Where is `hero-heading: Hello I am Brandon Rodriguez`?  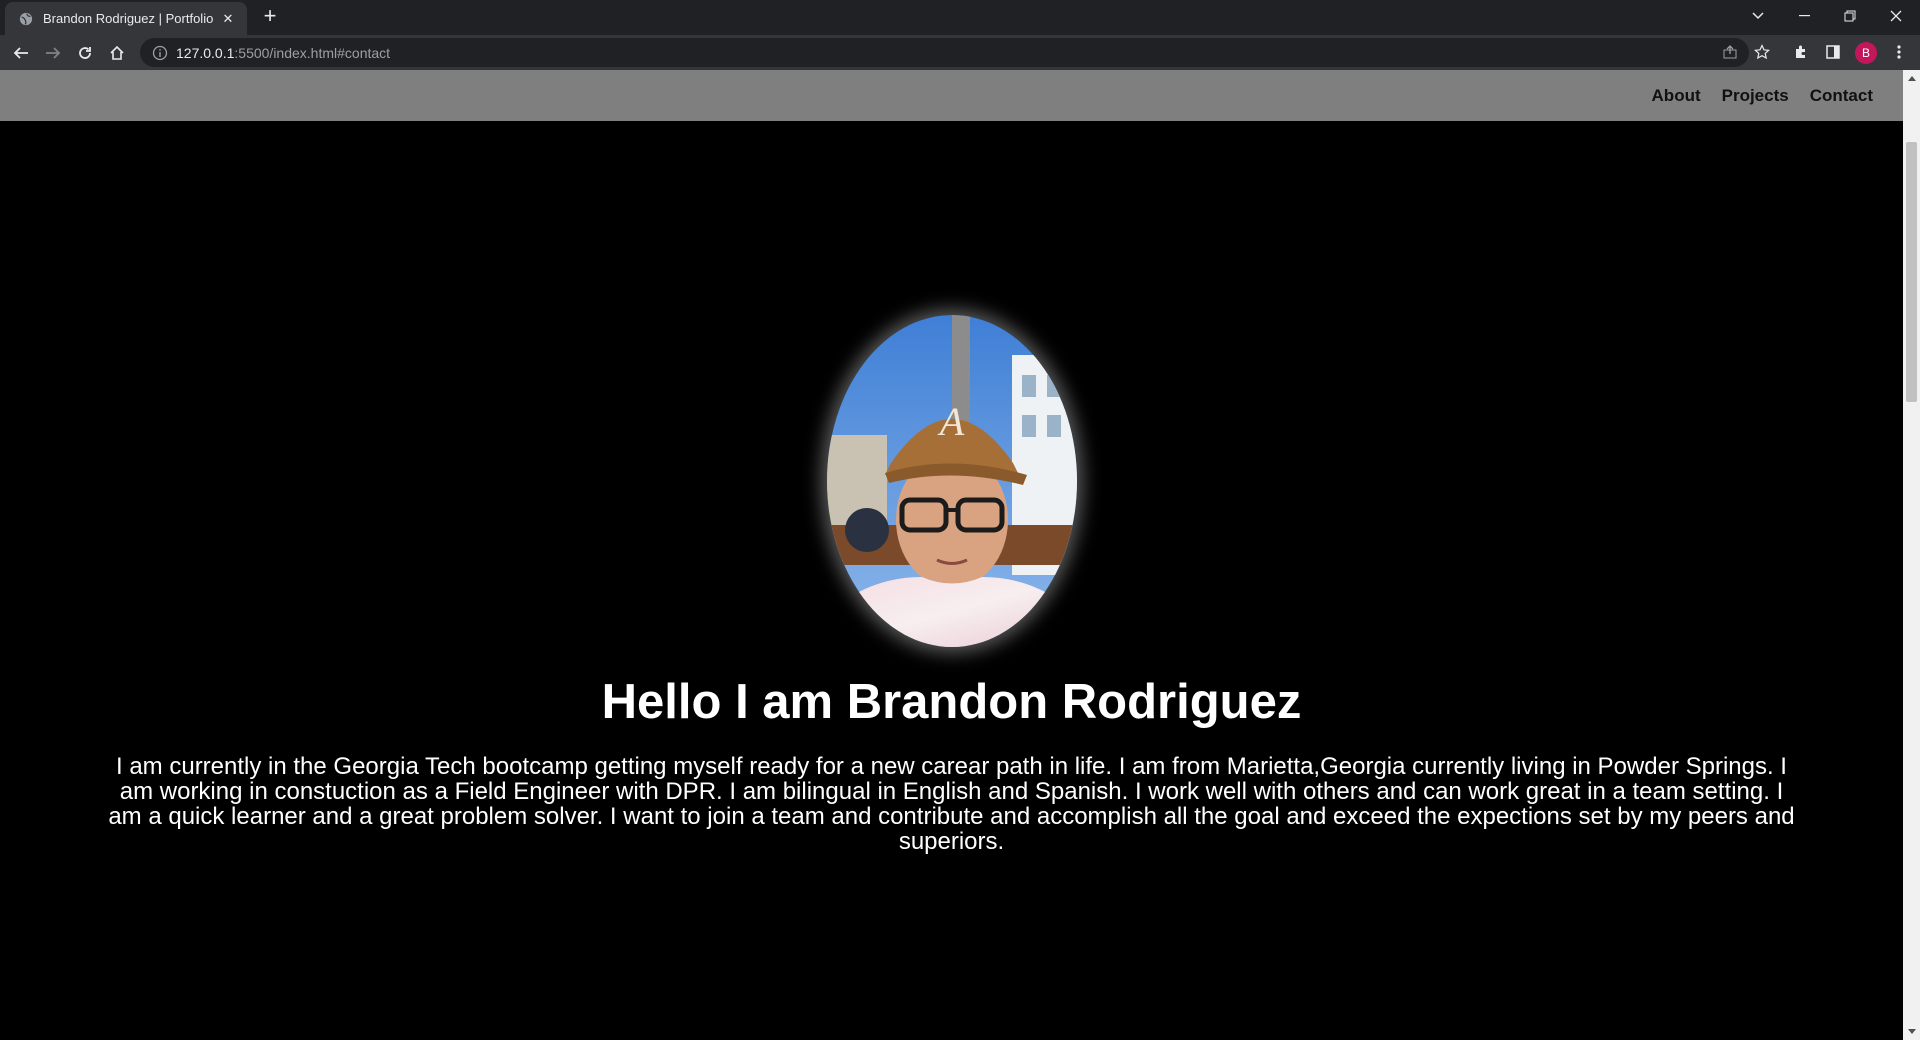
hero-heading: Hello I am Brandon Rodriguez is located at coordinates (951, 702).